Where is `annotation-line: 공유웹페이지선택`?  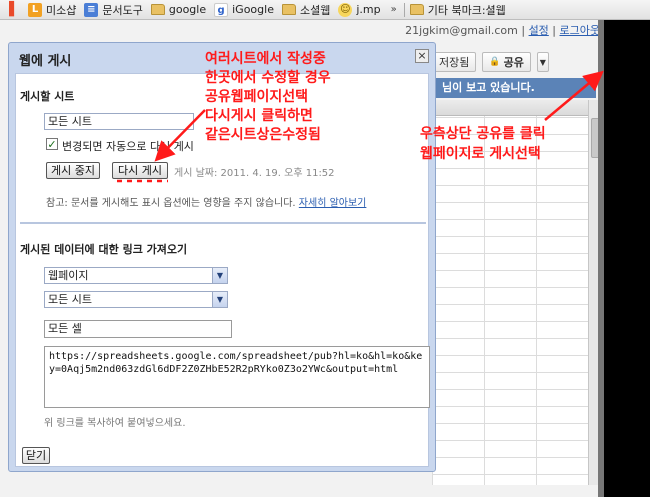
annotation-line: 공유웹페이지선택 is located at coordinates (257, 97).